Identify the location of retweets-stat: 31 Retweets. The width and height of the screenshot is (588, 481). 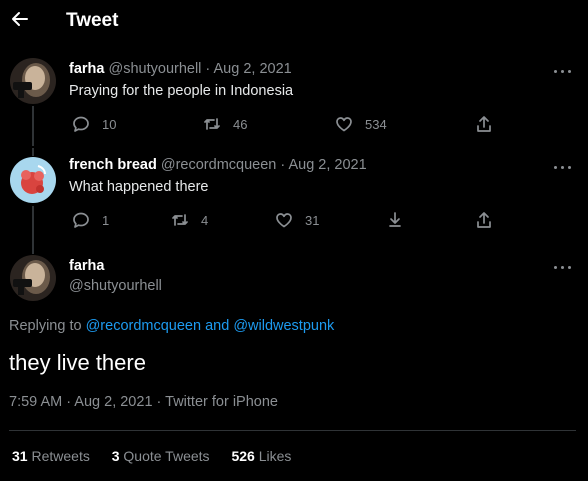
(51, 456).